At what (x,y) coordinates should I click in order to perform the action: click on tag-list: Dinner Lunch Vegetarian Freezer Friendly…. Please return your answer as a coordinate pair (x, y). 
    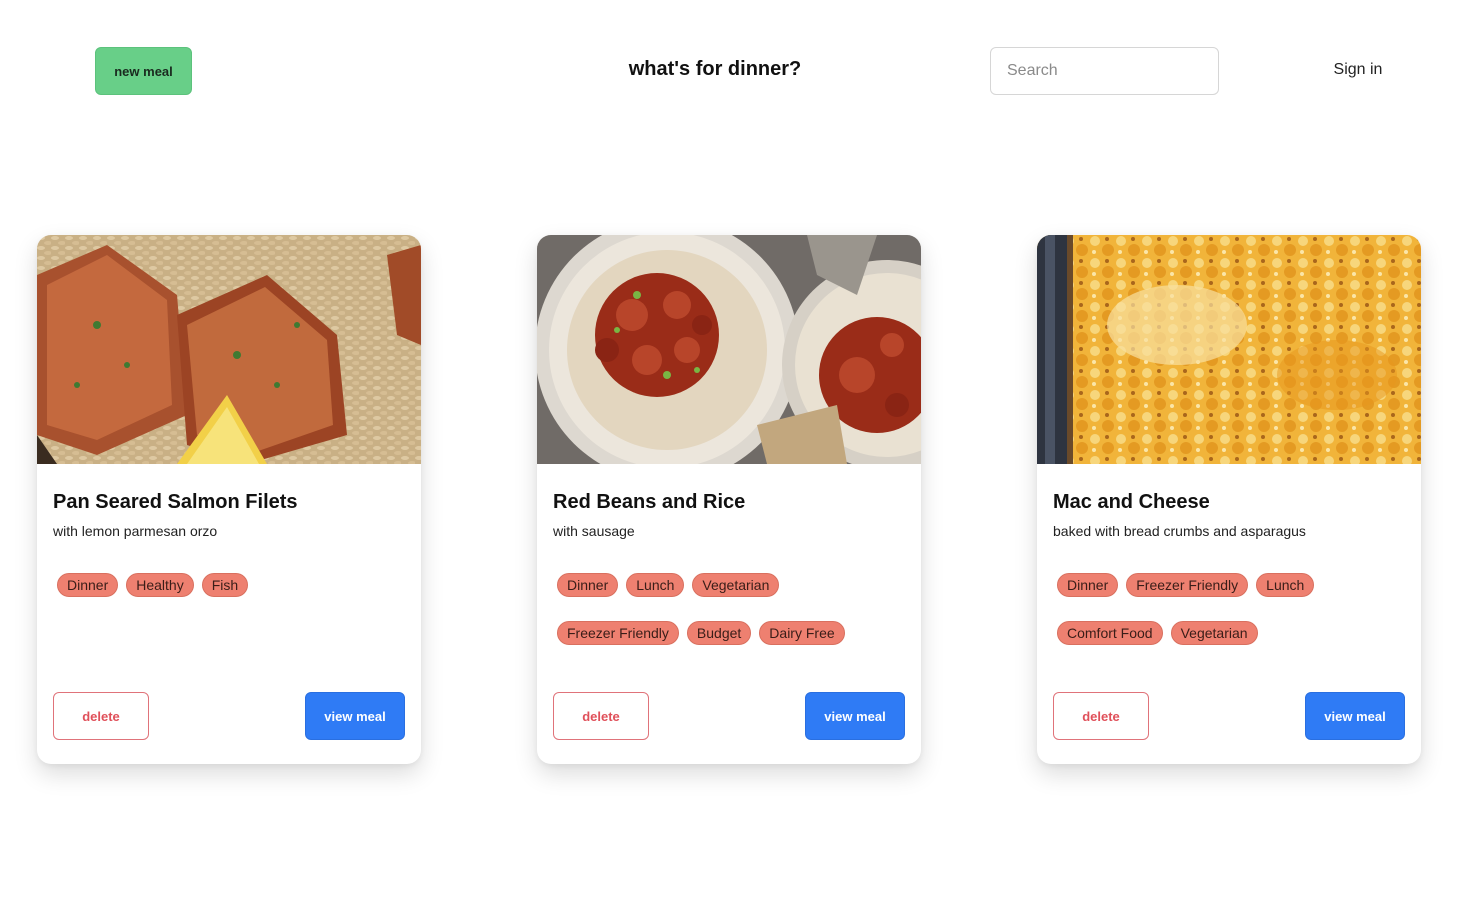
    Looking at the image, I should click on (732, 609).